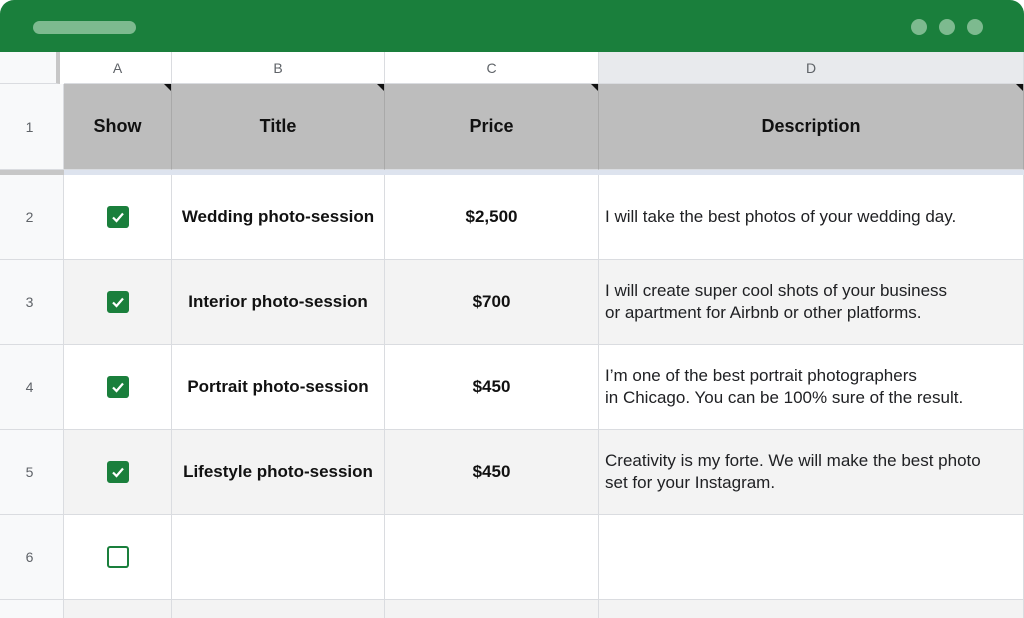 The width and height of the screenshot is (1024, 618). Describe the element at coordinates (118, 68) in the screenshot. I see `column-header-a: A` at that location.